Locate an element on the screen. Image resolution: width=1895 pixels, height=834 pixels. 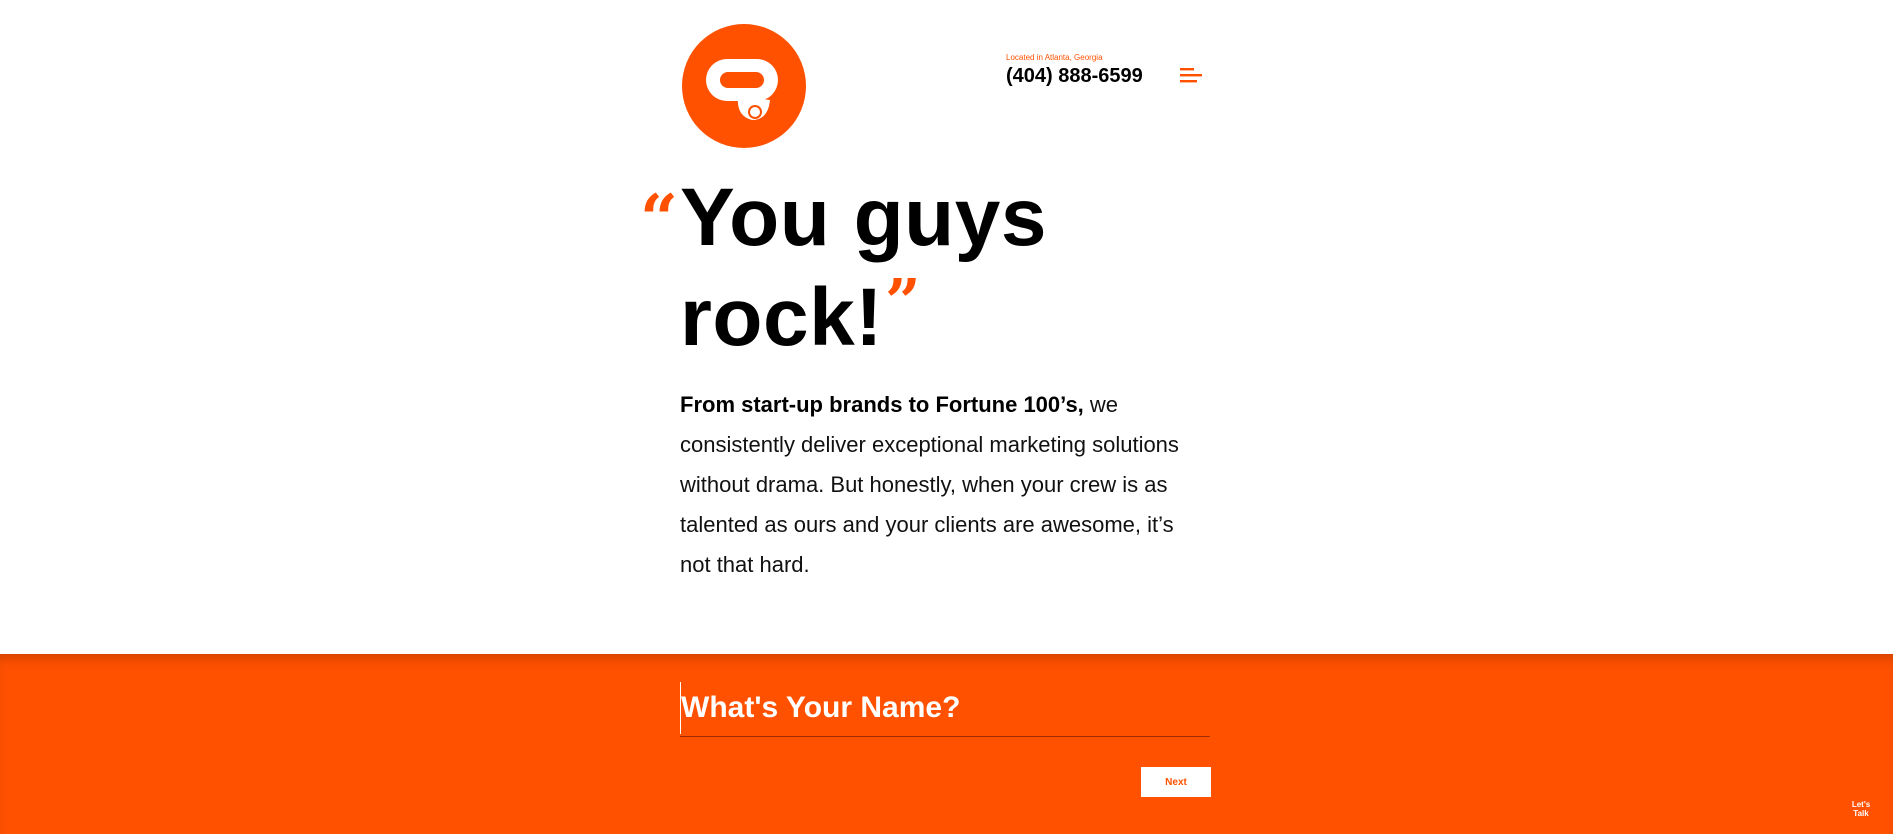
headline-line-1: You guys is located at coordinates (863, 217).